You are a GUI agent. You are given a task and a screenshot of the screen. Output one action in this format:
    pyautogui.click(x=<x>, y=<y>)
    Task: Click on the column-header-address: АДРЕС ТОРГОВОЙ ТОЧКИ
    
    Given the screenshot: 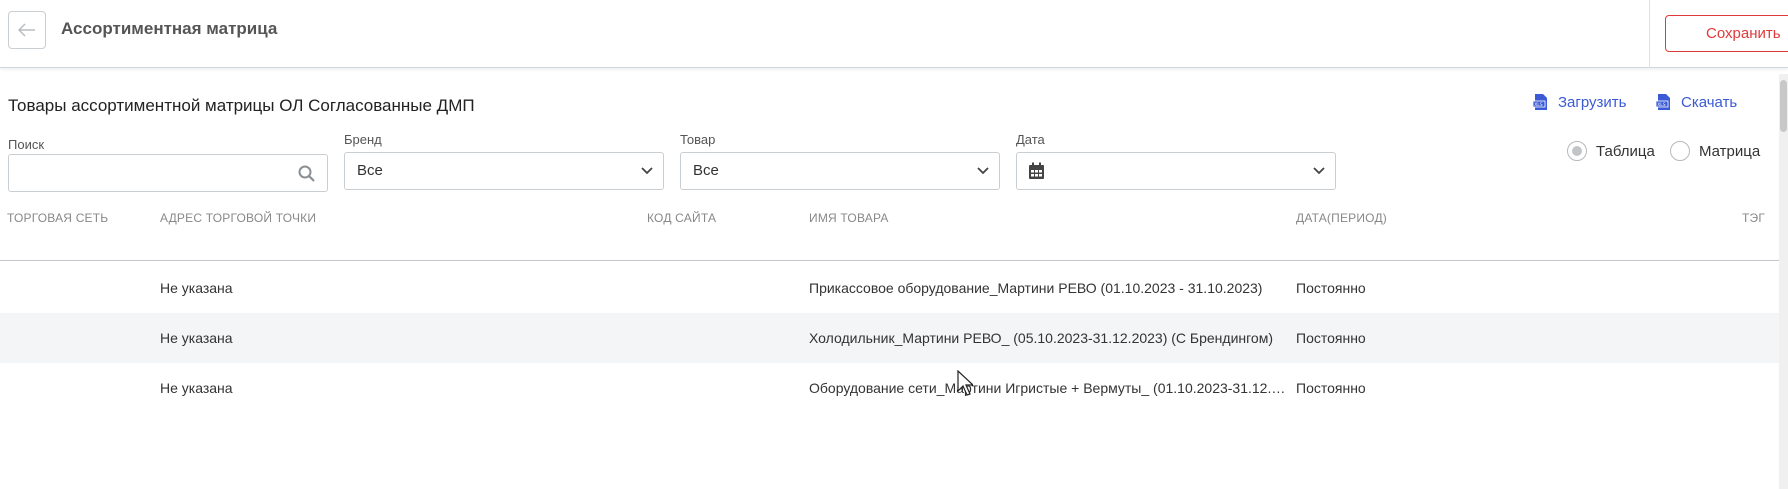 What is the action you would take?
    pyautogui.click(x=238, y=218)
    